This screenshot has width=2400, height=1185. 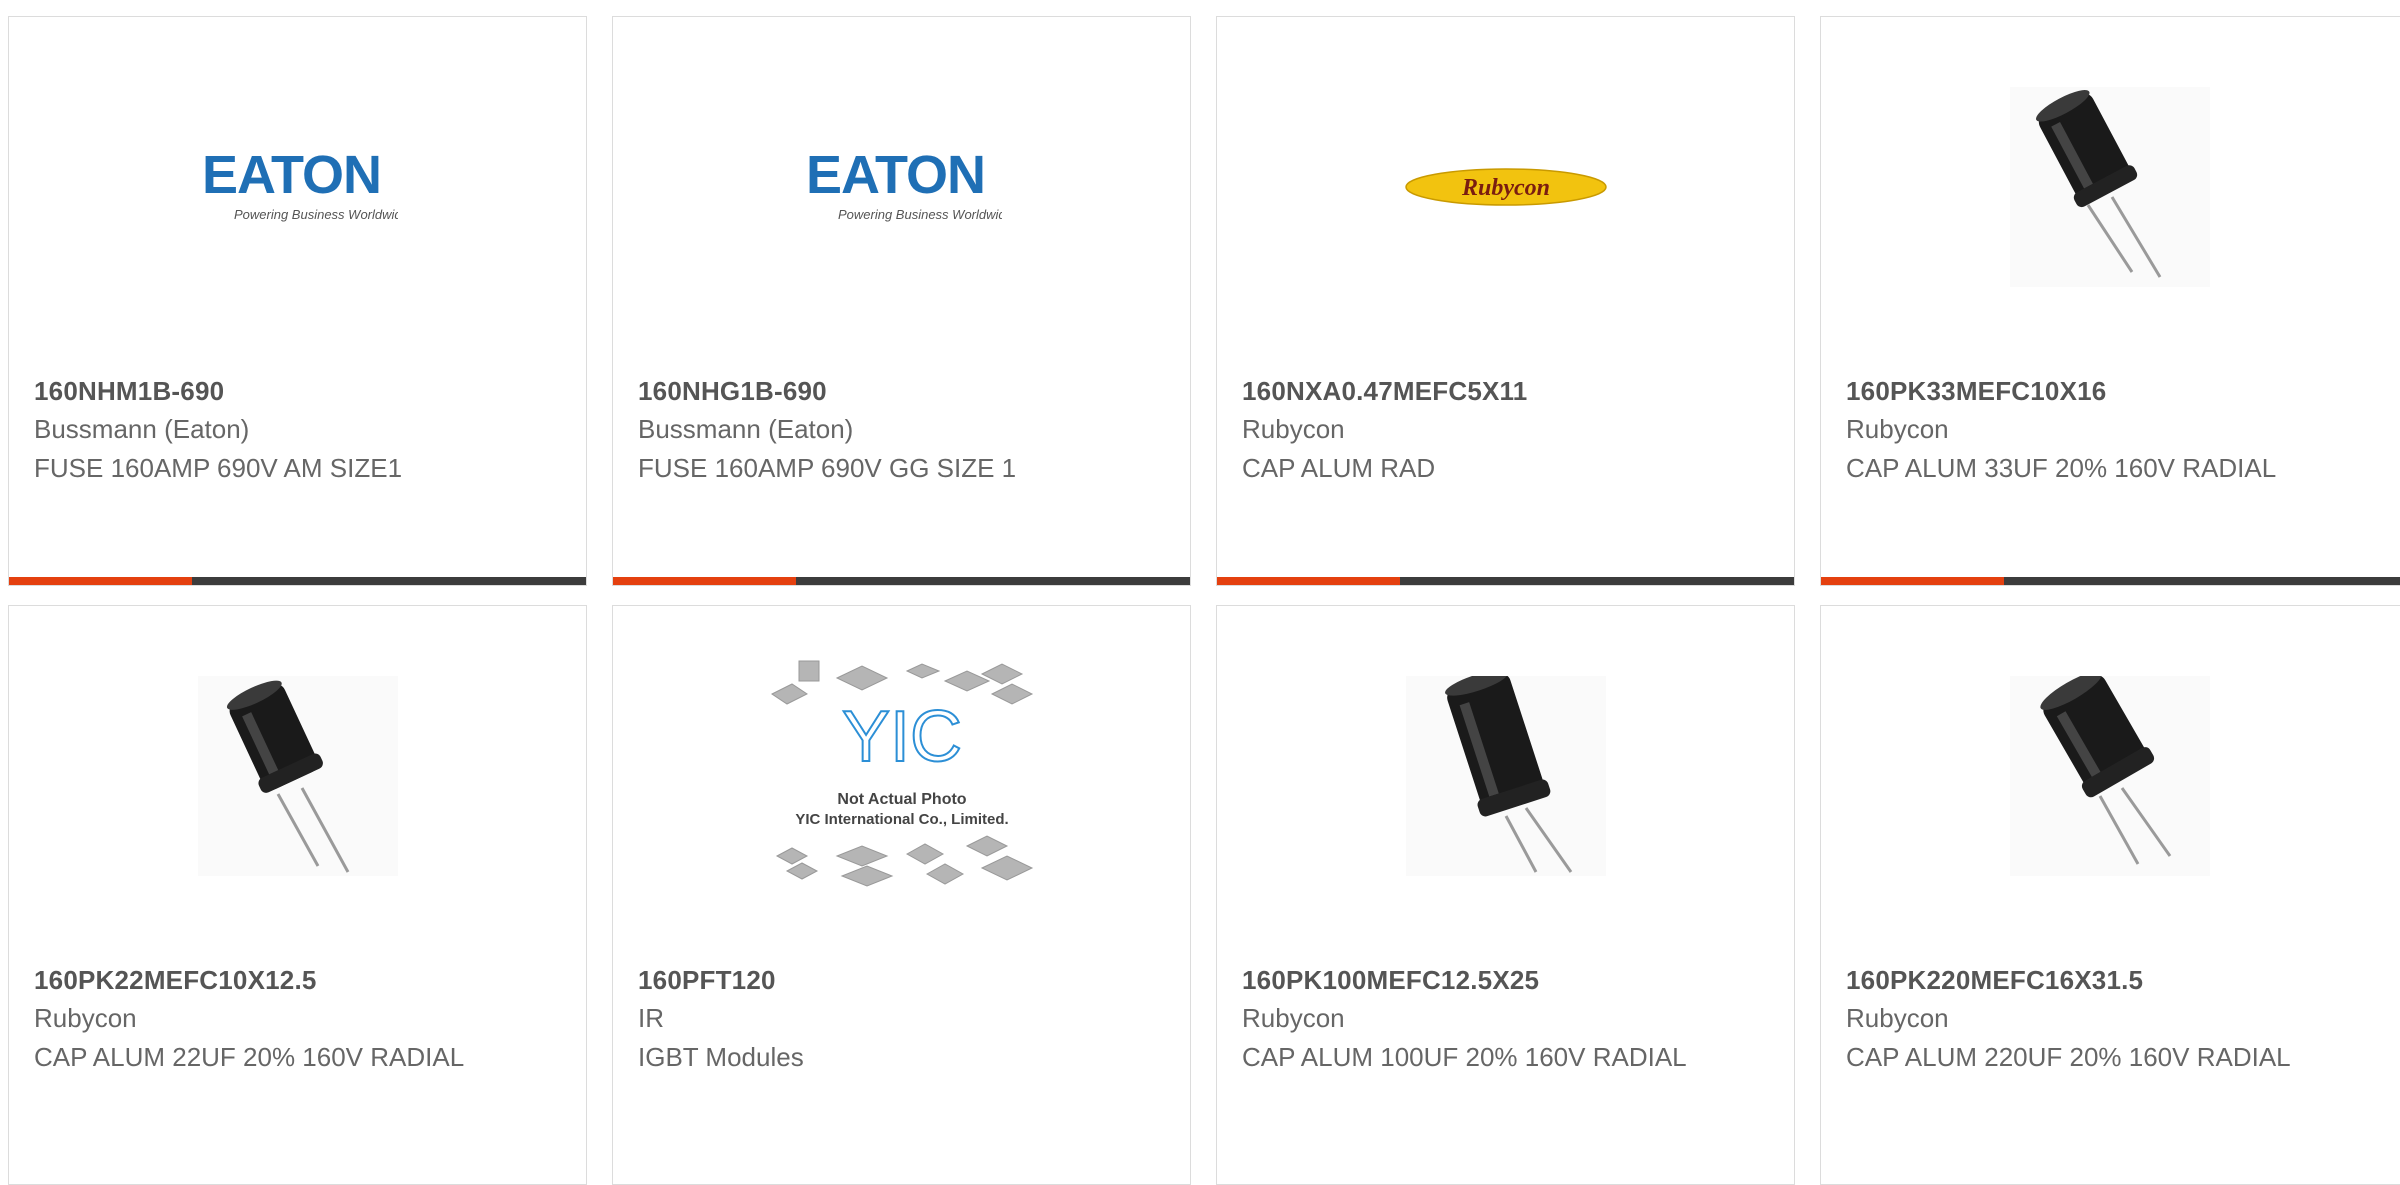 What do you see at coordinates (1976, 391) in the screenshot?
I see `part-number: 160PK33MEFC10X16` at bounding box center [1976, 391].